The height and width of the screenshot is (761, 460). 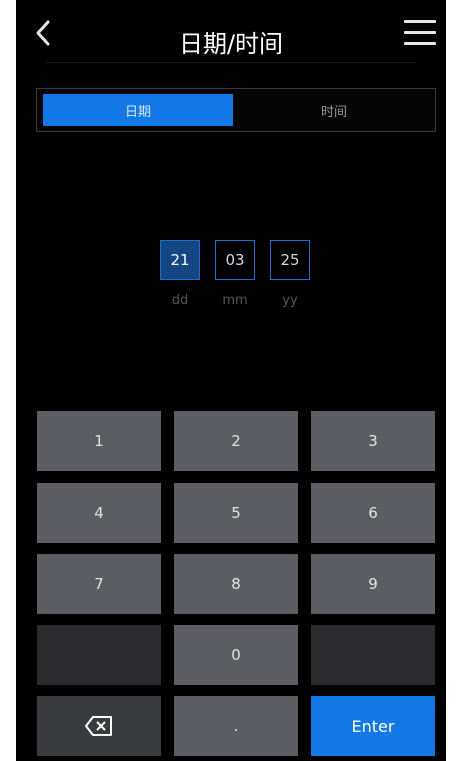 I want to click on key-6: 6, so click(x=373, y=513).